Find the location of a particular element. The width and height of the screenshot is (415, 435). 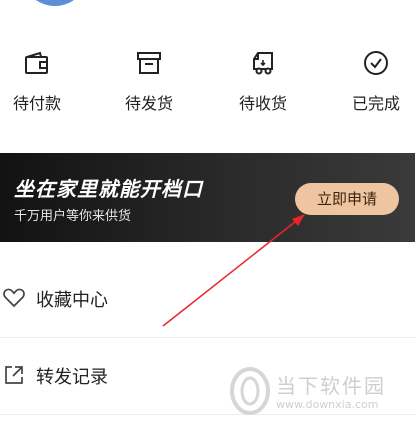

watermark-text: 当下软件园 is located at coordinates (331, 386).